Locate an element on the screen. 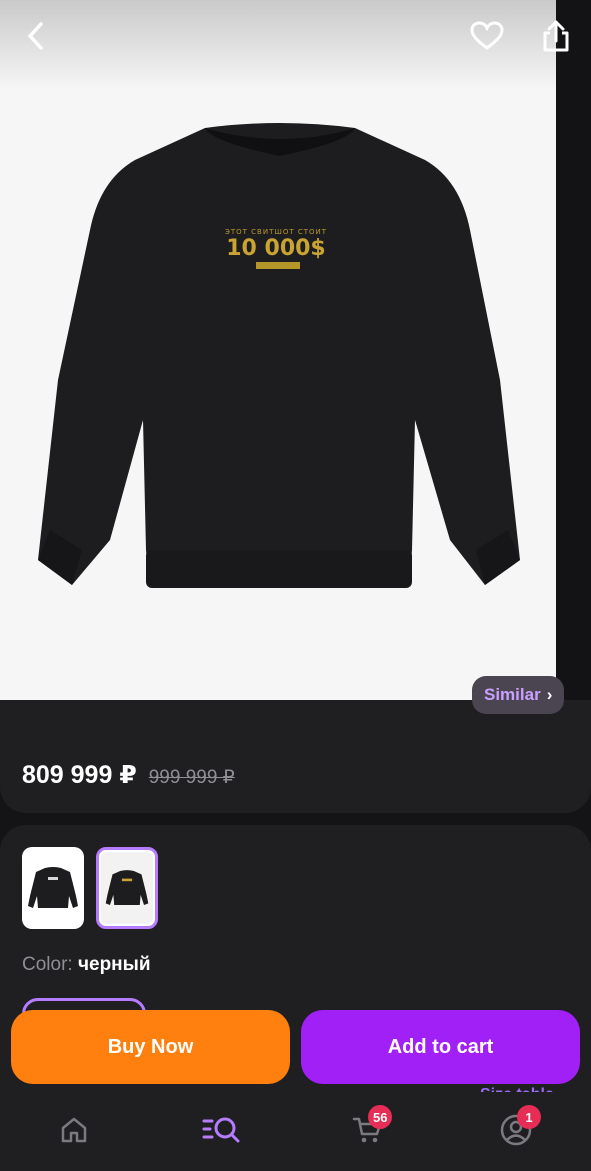 The image size is (591, 1171). heart-outline-icon is located at coordinates (487, 35).